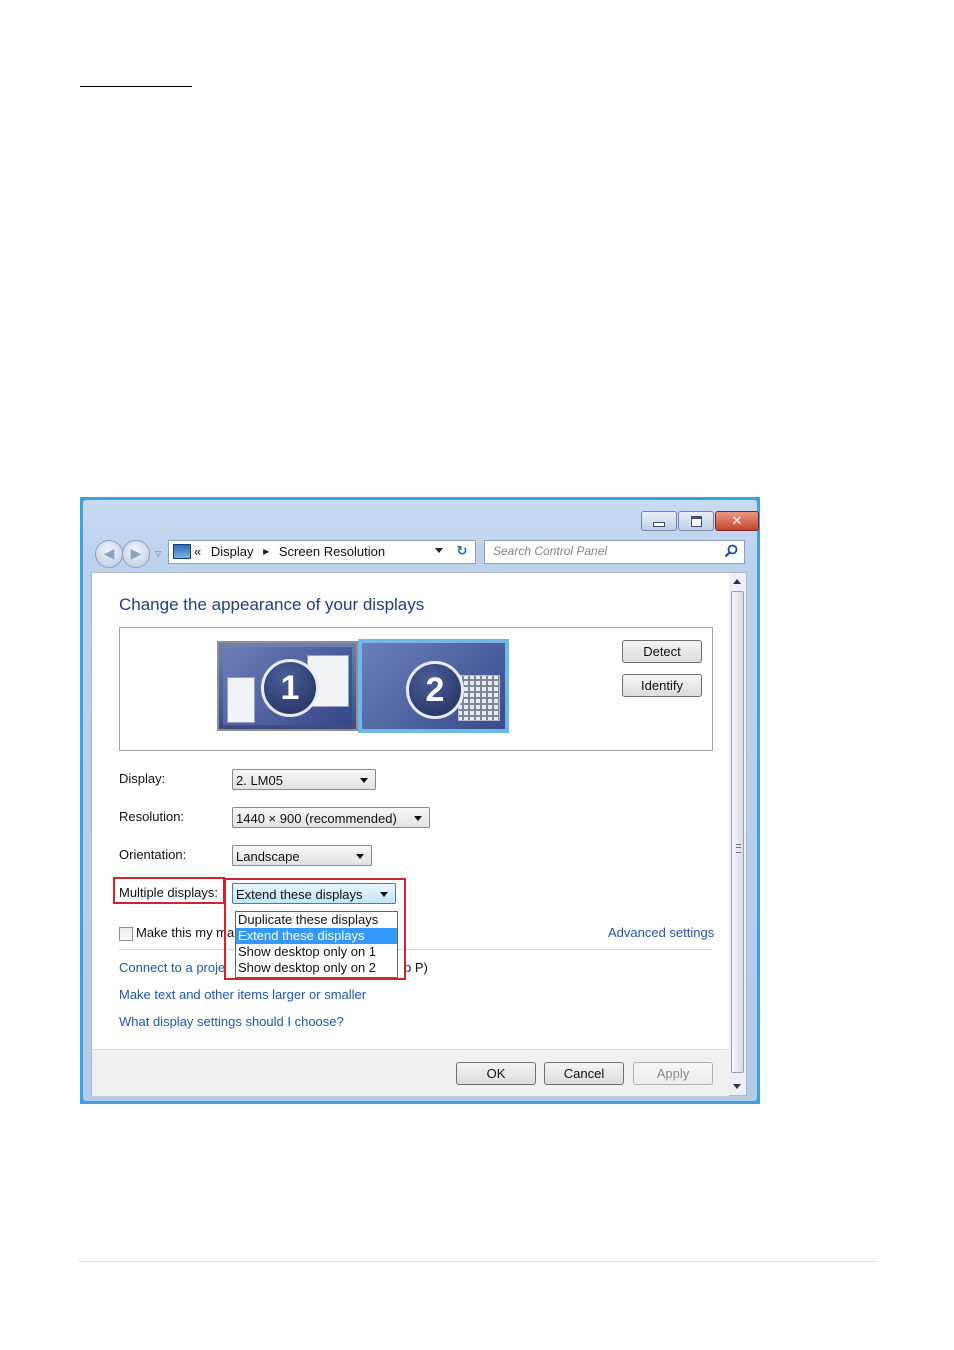 This screenshot has height=1350, width=954. What do you see at coordinates (158, 553) in the screenshot?
I see `recent-pages-dropdown-icon: ▽` at bounding box center [158, 553].